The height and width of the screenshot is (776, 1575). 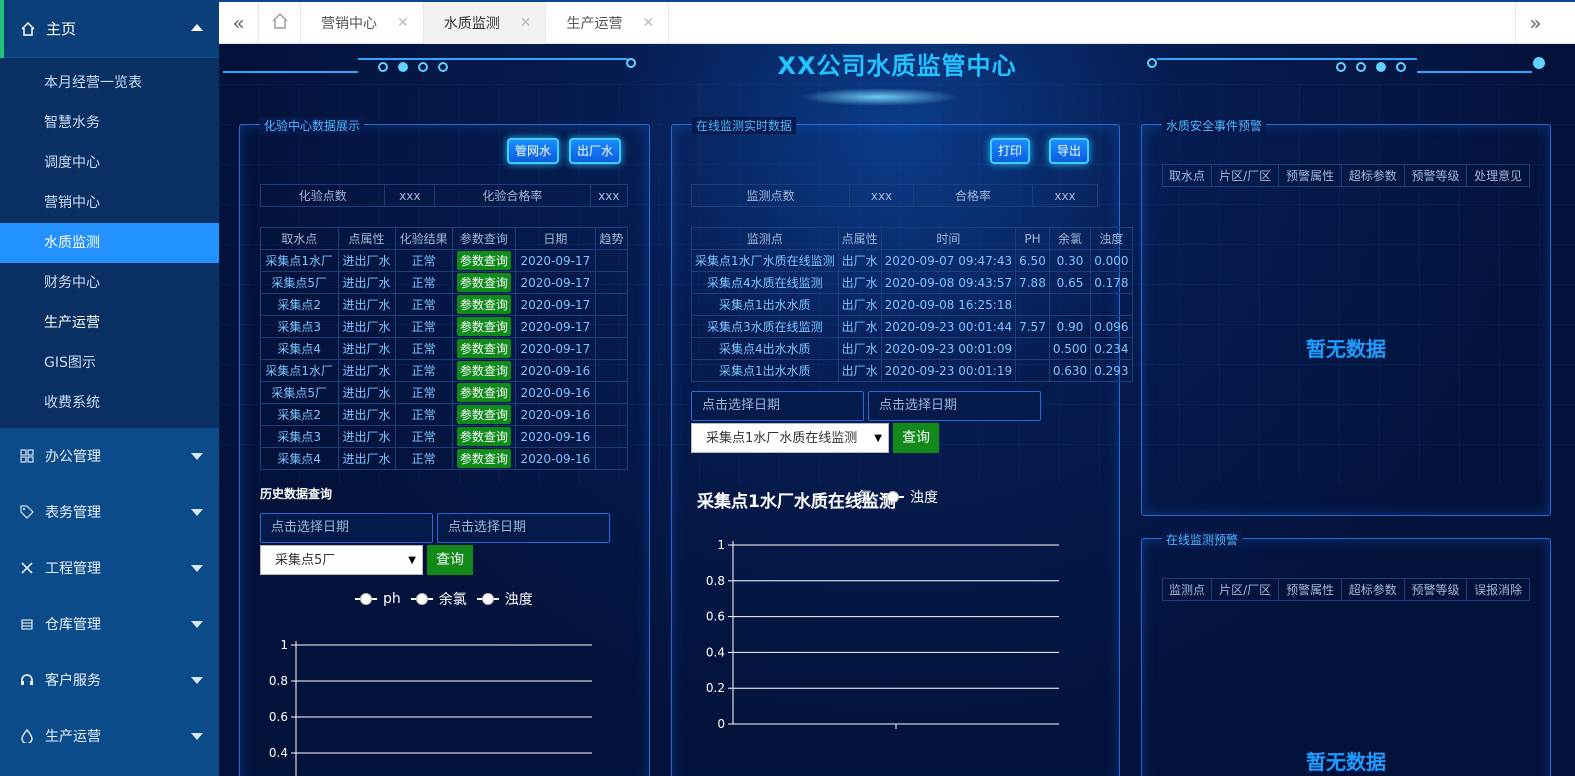 What do you see at coordinates (109, 283) in the screenshot?
I see `sidebar-item-finance: 财务中心` at bounding box center [109, 283].